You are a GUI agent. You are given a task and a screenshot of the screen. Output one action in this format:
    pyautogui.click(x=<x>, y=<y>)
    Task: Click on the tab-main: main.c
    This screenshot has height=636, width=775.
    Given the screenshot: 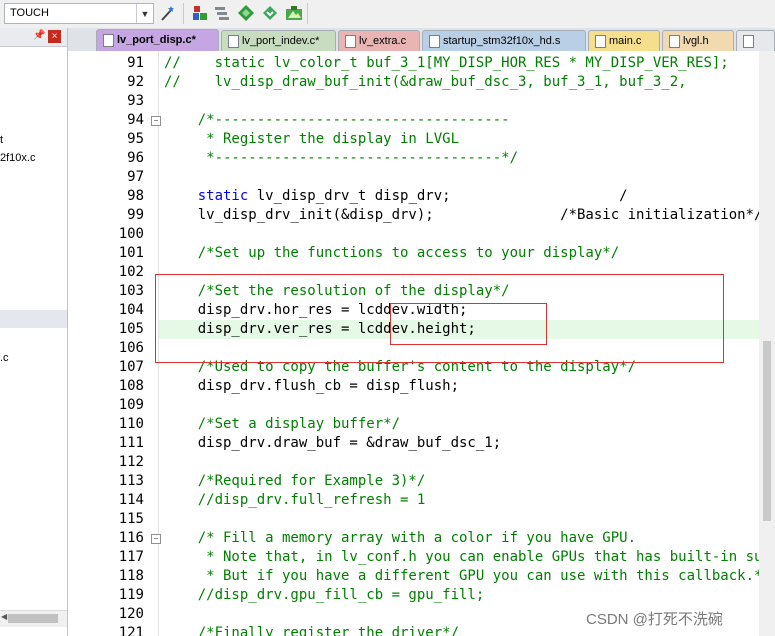 What is the action you would take?
    pyautogui.click(x=624, y=40)
    